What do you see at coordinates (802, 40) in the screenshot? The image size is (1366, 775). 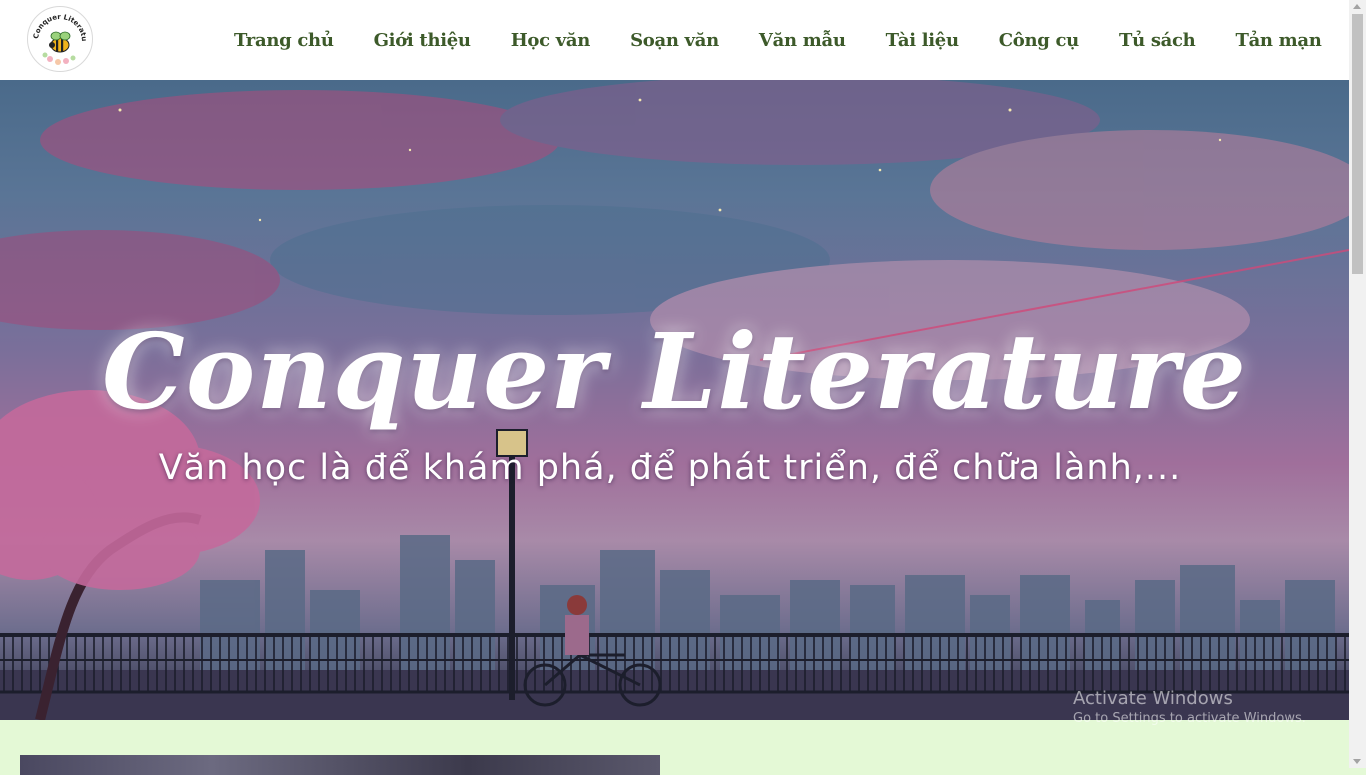 I see `nav-item-sample-essays: Văn mẫu` at bounding box center [802, 40].